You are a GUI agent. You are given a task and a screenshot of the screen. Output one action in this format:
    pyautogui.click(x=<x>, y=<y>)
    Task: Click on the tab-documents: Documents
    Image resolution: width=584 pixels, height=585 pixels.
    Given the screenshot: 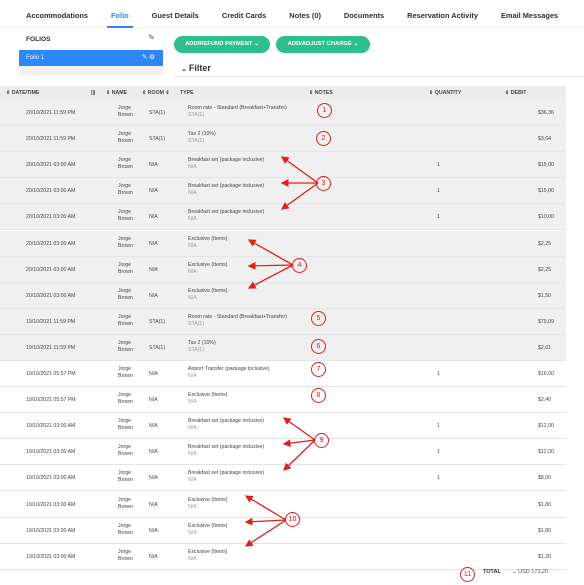 What is the action you would take?
    pyautogui.click(x=364, y=14)
    